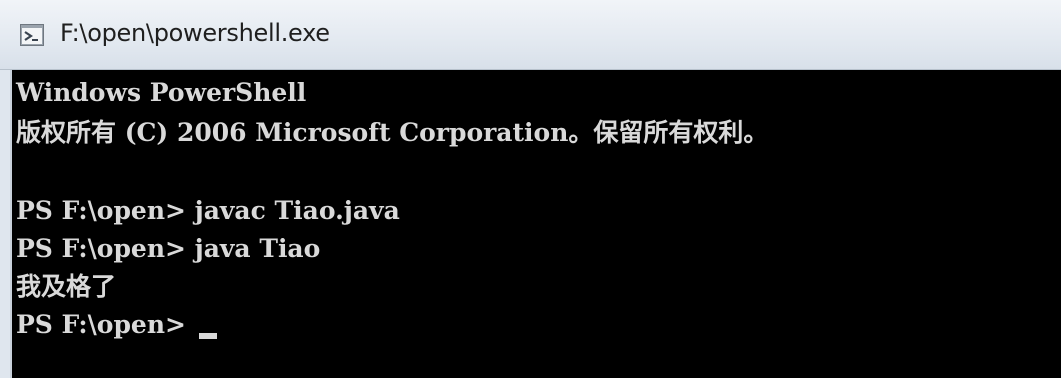 The height and width of the screenshot is (378, 1061). Describe the element at coordinates (161, 92) in the screenshot. I see `console-line-banner: Windows PowerShell` at that location.